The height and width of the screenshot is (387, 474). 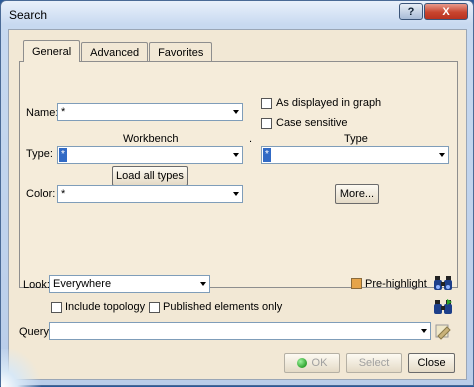 I want to click on type-label: Type:, so click(x=39, y=154).